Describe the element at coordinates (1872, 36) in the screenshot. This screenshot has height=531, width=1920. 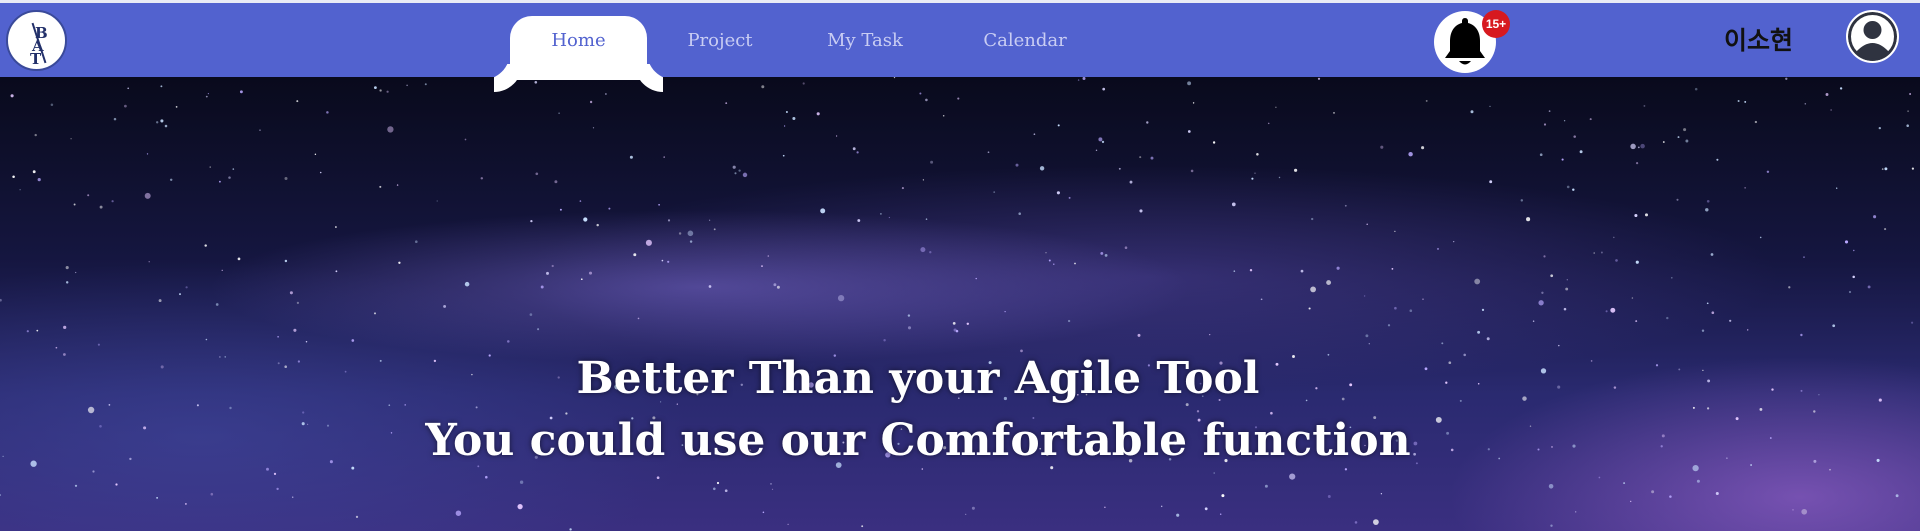
I see `user-avatar-button` at that location.